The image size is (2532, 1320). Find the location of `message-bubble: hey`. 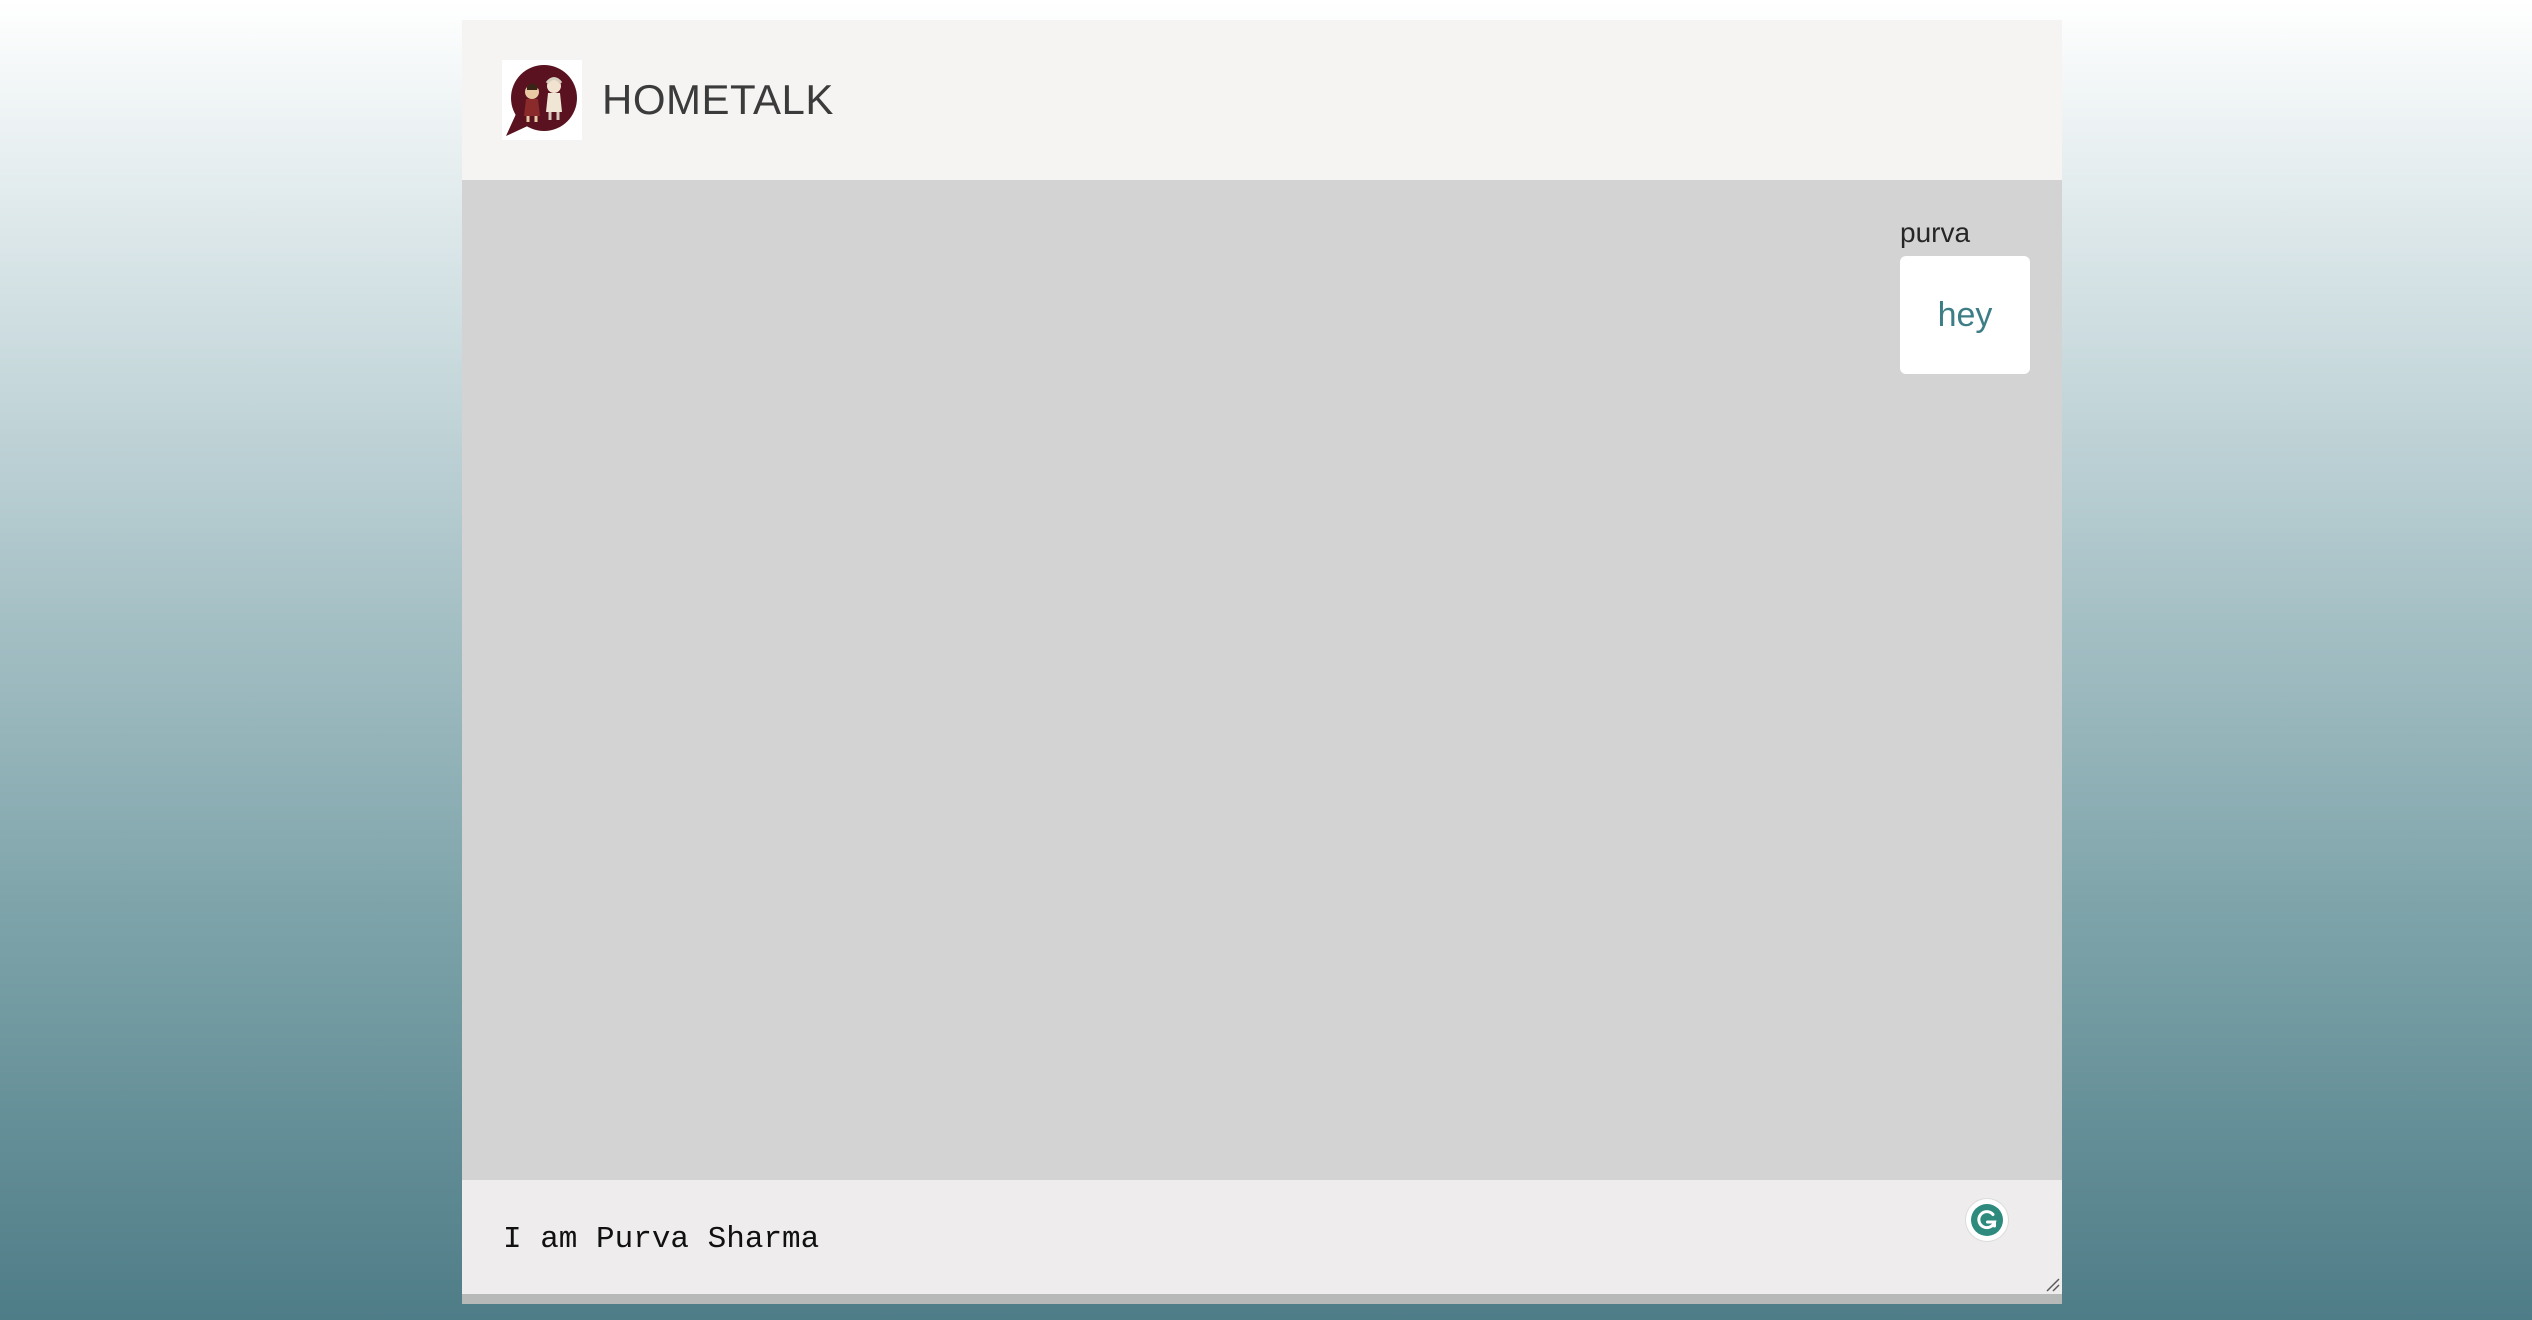

message-bubble: hey is located at coordinates (1965, 315).